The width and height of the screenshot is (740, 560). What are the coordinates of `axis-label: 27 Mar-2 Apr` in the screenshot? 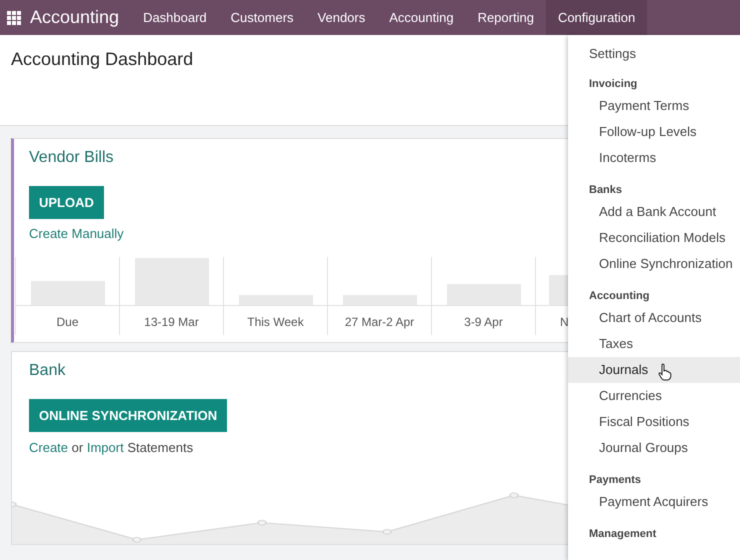 It's located at (379, 322).